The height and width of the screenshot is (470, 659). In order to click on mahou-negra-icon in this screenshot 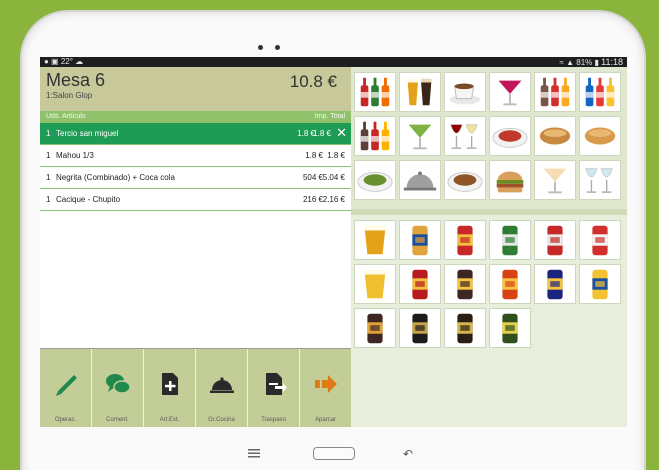, I will do `click(375, 328)`.